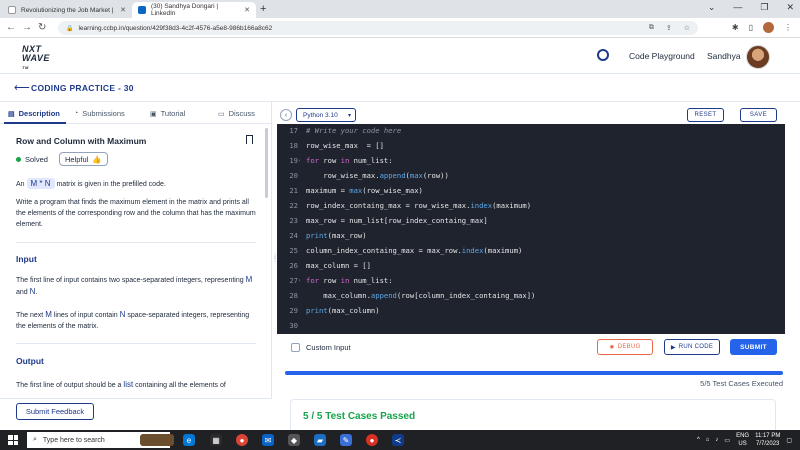 The width and height of the screenshot is (800, 450). What do you see at coordinates (687, 28) in the screenshot?
I see `star-icon: ☆` at bounding box center [687, 28].